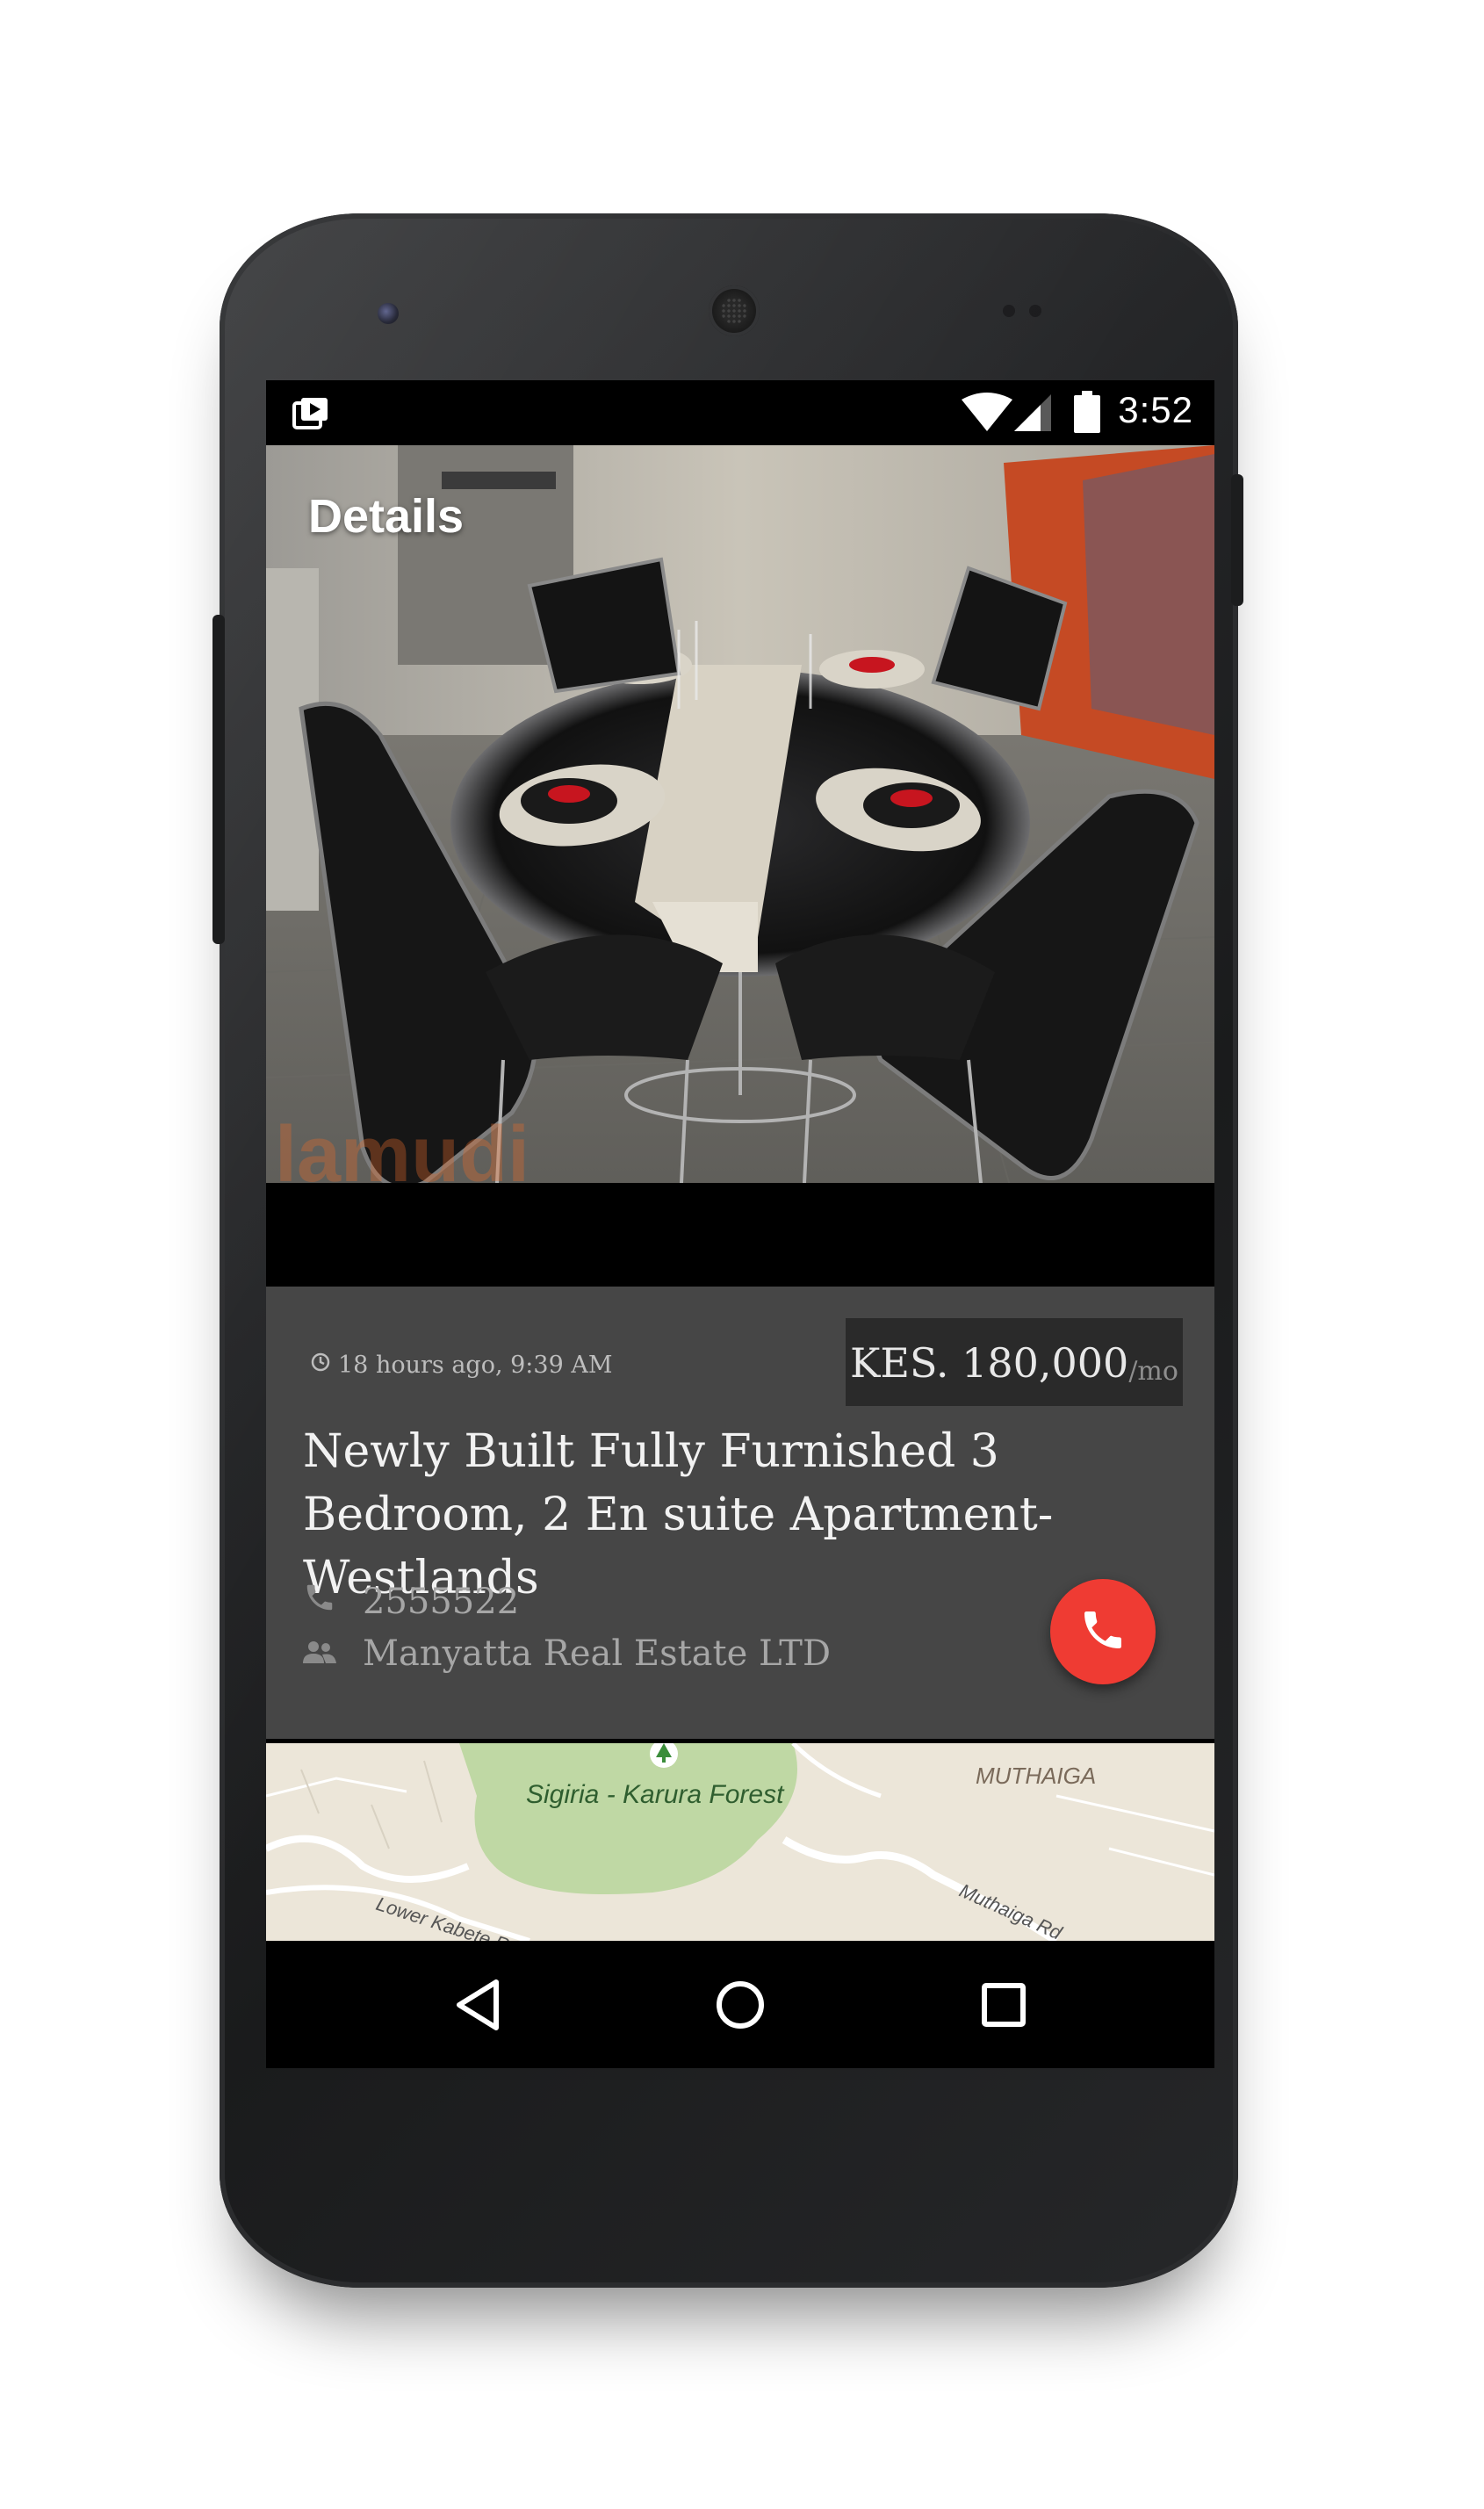 Image resolution: width=1484 pixels, height=2509 pixels. Describe the element at coordinates (1155, 409) in the screenshot. I see `status-time: 3:52` at that location.